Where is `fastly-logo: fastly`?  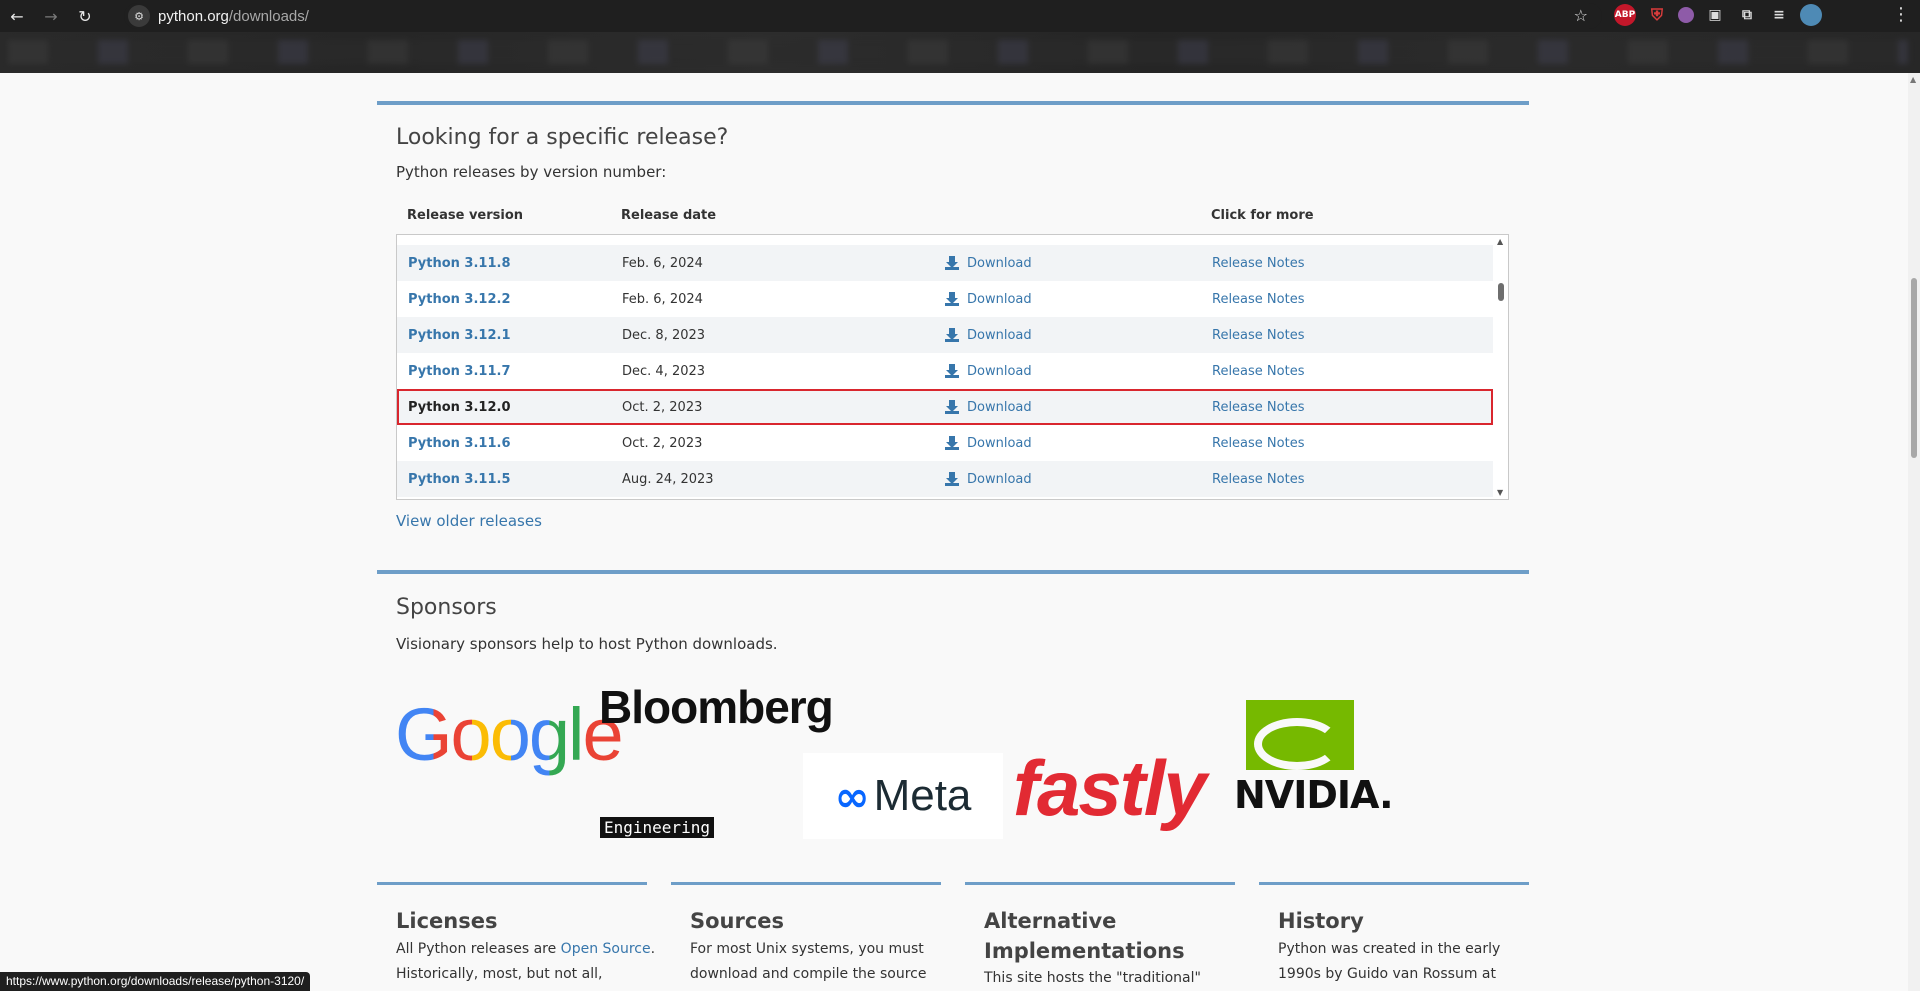
fastly-logo: fastly is located at coordinates (1110, 788).